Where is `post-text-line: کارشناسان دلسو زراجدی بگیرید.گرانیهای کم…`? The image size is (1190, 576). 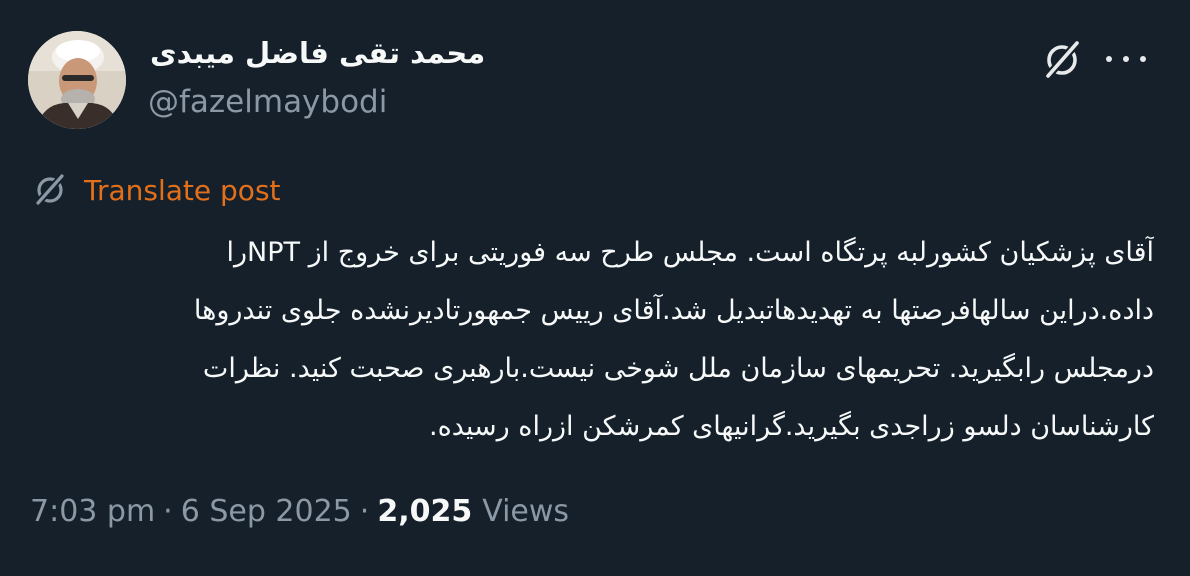 post-text-line: کارشناسان دلسو زراجدی بگیرید.گرانیهای کم… is located at coordinates (791, 426).